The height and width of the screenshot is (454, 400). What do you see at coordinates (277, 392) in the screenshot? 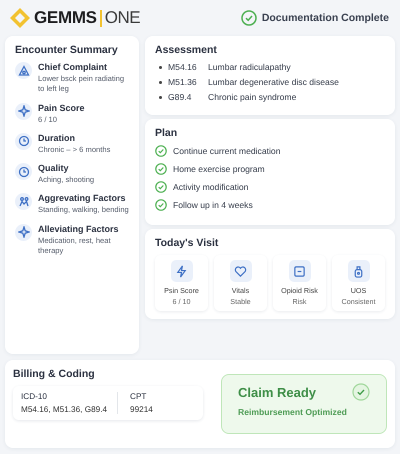
I see `claim-title: Claim Ready` at bounding box center [277, 392].